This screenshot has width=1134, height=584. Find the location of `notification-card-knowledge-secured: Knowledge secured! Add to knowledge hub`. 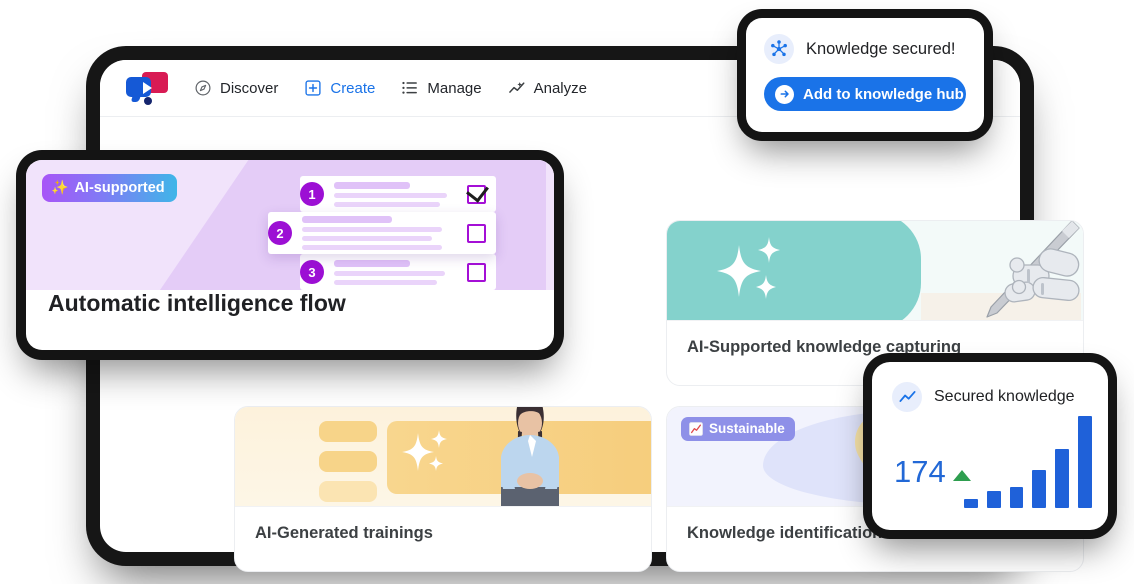

notification-card-knowledge-secured: Knowledge secured! Add to knowledge hub is located at coordinates (865, 75).